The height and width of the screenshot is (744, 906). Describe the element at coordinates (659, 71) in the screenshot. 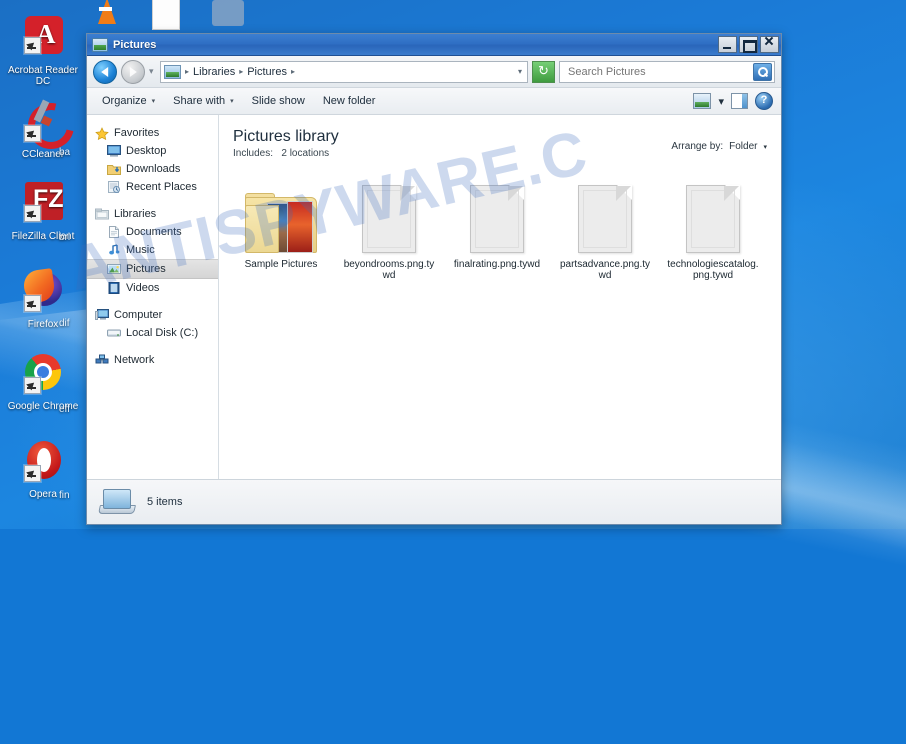

I see `search-input` at that location.